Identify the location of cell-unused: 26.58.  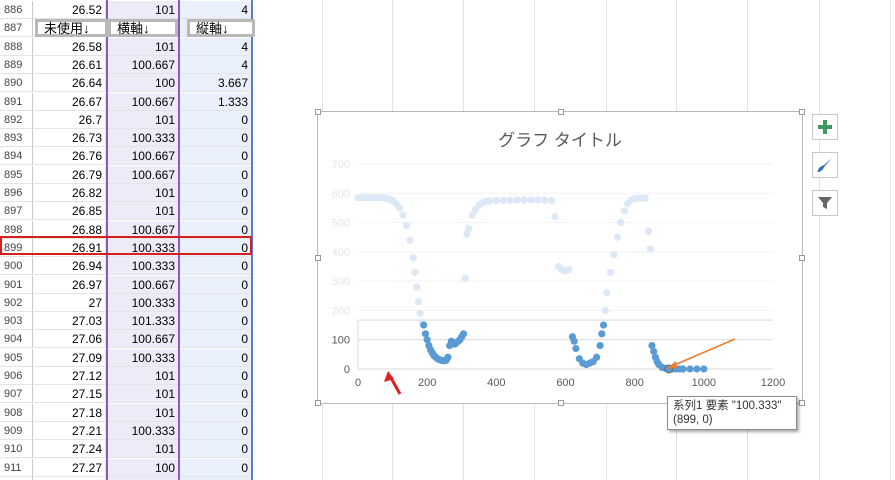
(69, 46).